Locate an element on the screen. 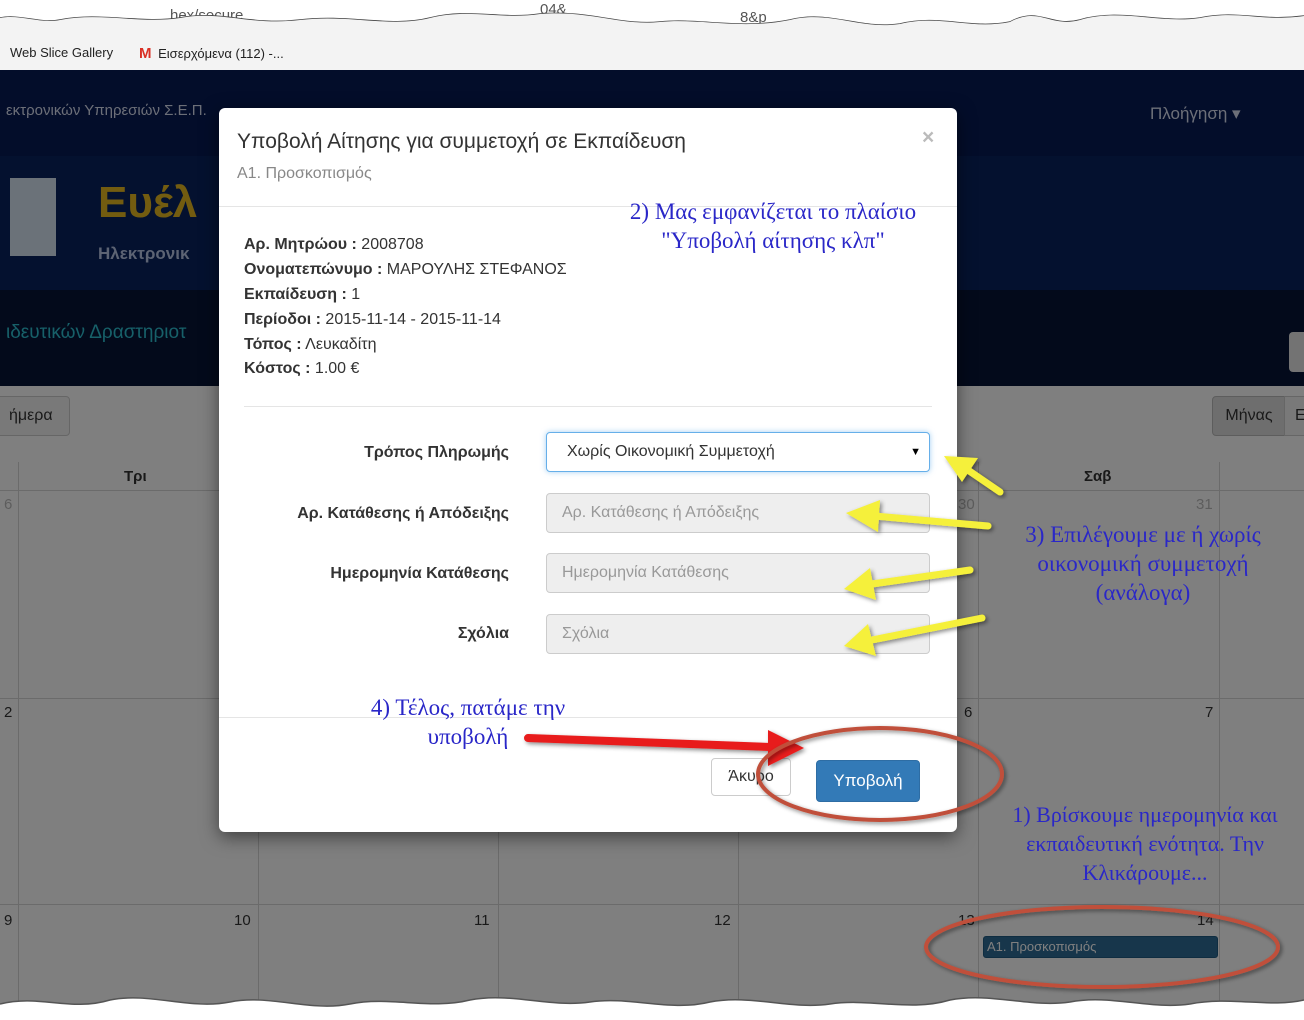 The height and width of the screenshot is (1020, 1304). info-value: 2015-11-14 - 2015-11-14 is located at coordinates (410, 319).